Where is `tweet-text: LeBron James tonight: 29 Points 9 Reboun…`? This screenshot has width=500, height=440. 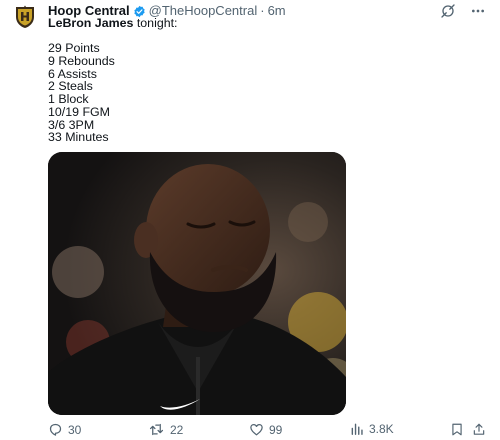
tweet-text: LeBron James tonight: 29 Points 9 Reboun… is located at coordinates (113, 80).